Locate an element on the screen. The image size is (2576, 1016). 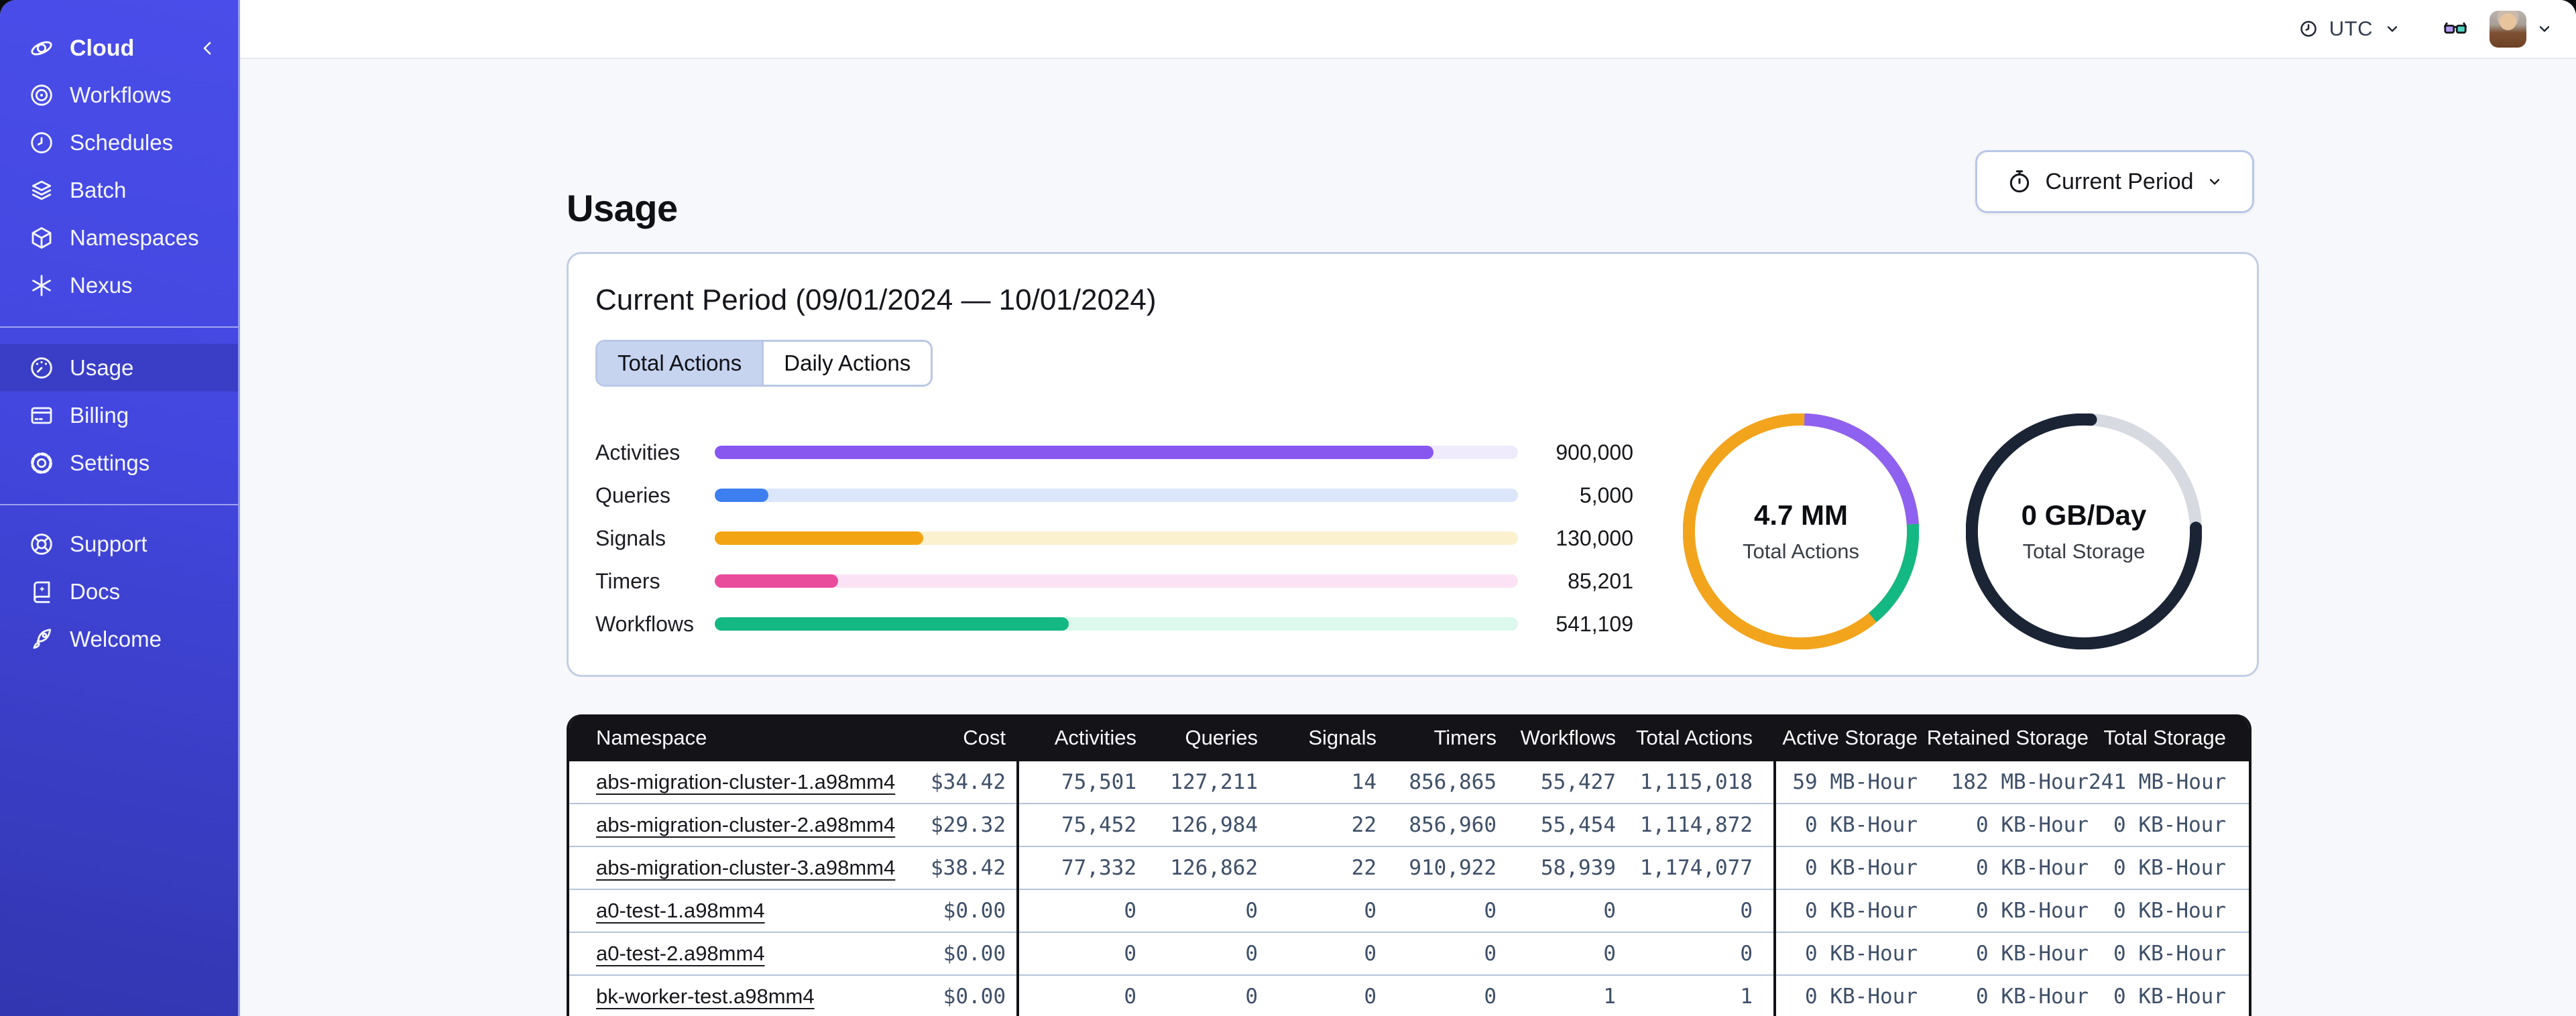
cell-namespace: abs-migration-cluster-2.a98mm4 is located at coordinates (732, 825).